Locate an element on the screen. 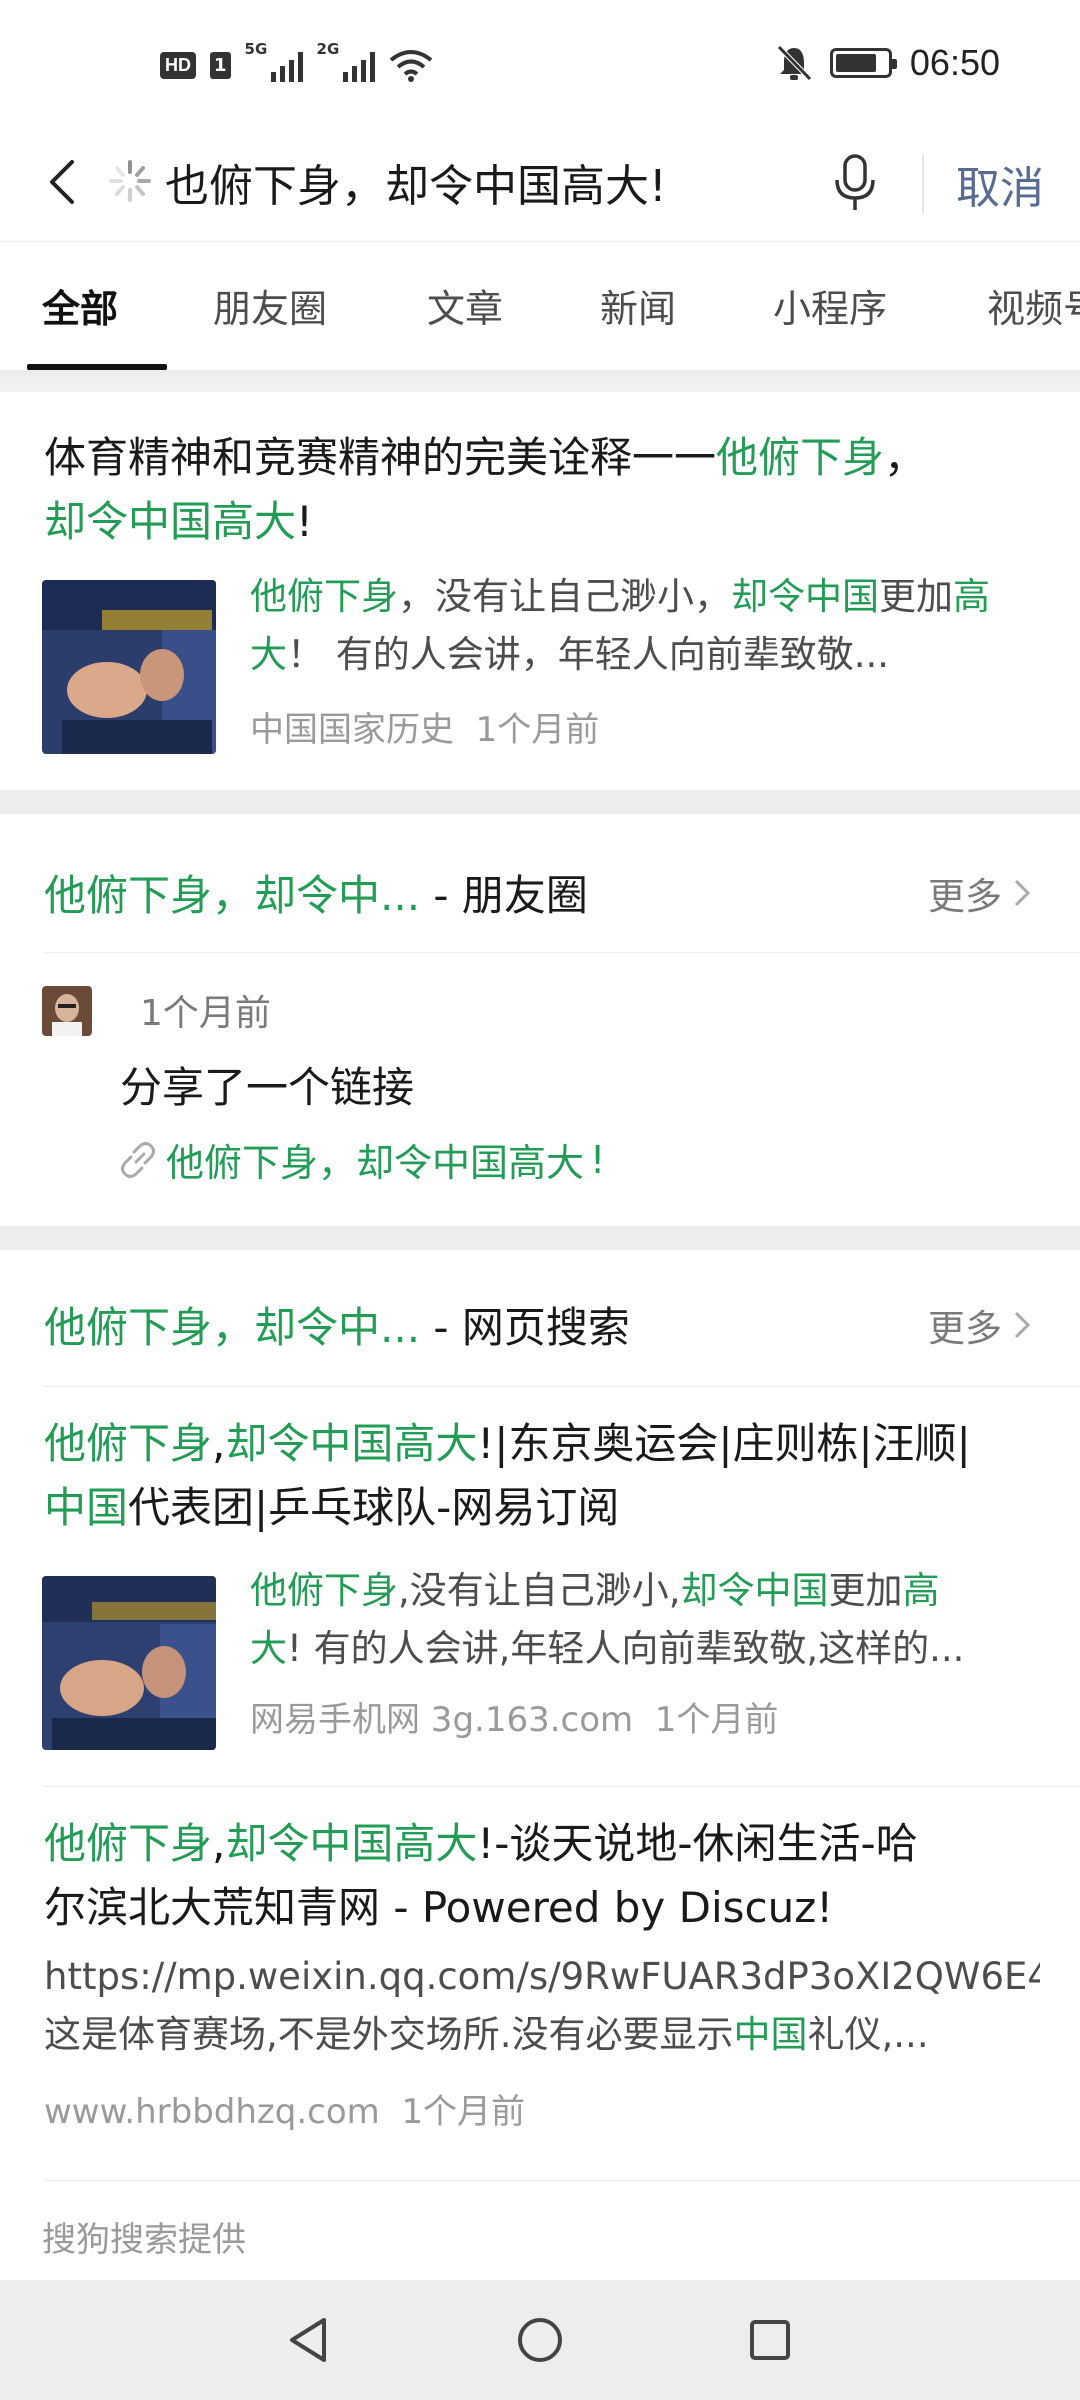 This screenshot has width=1080, height=2400. web-result-1-thumbnail is located at coordinates (129, 1663).